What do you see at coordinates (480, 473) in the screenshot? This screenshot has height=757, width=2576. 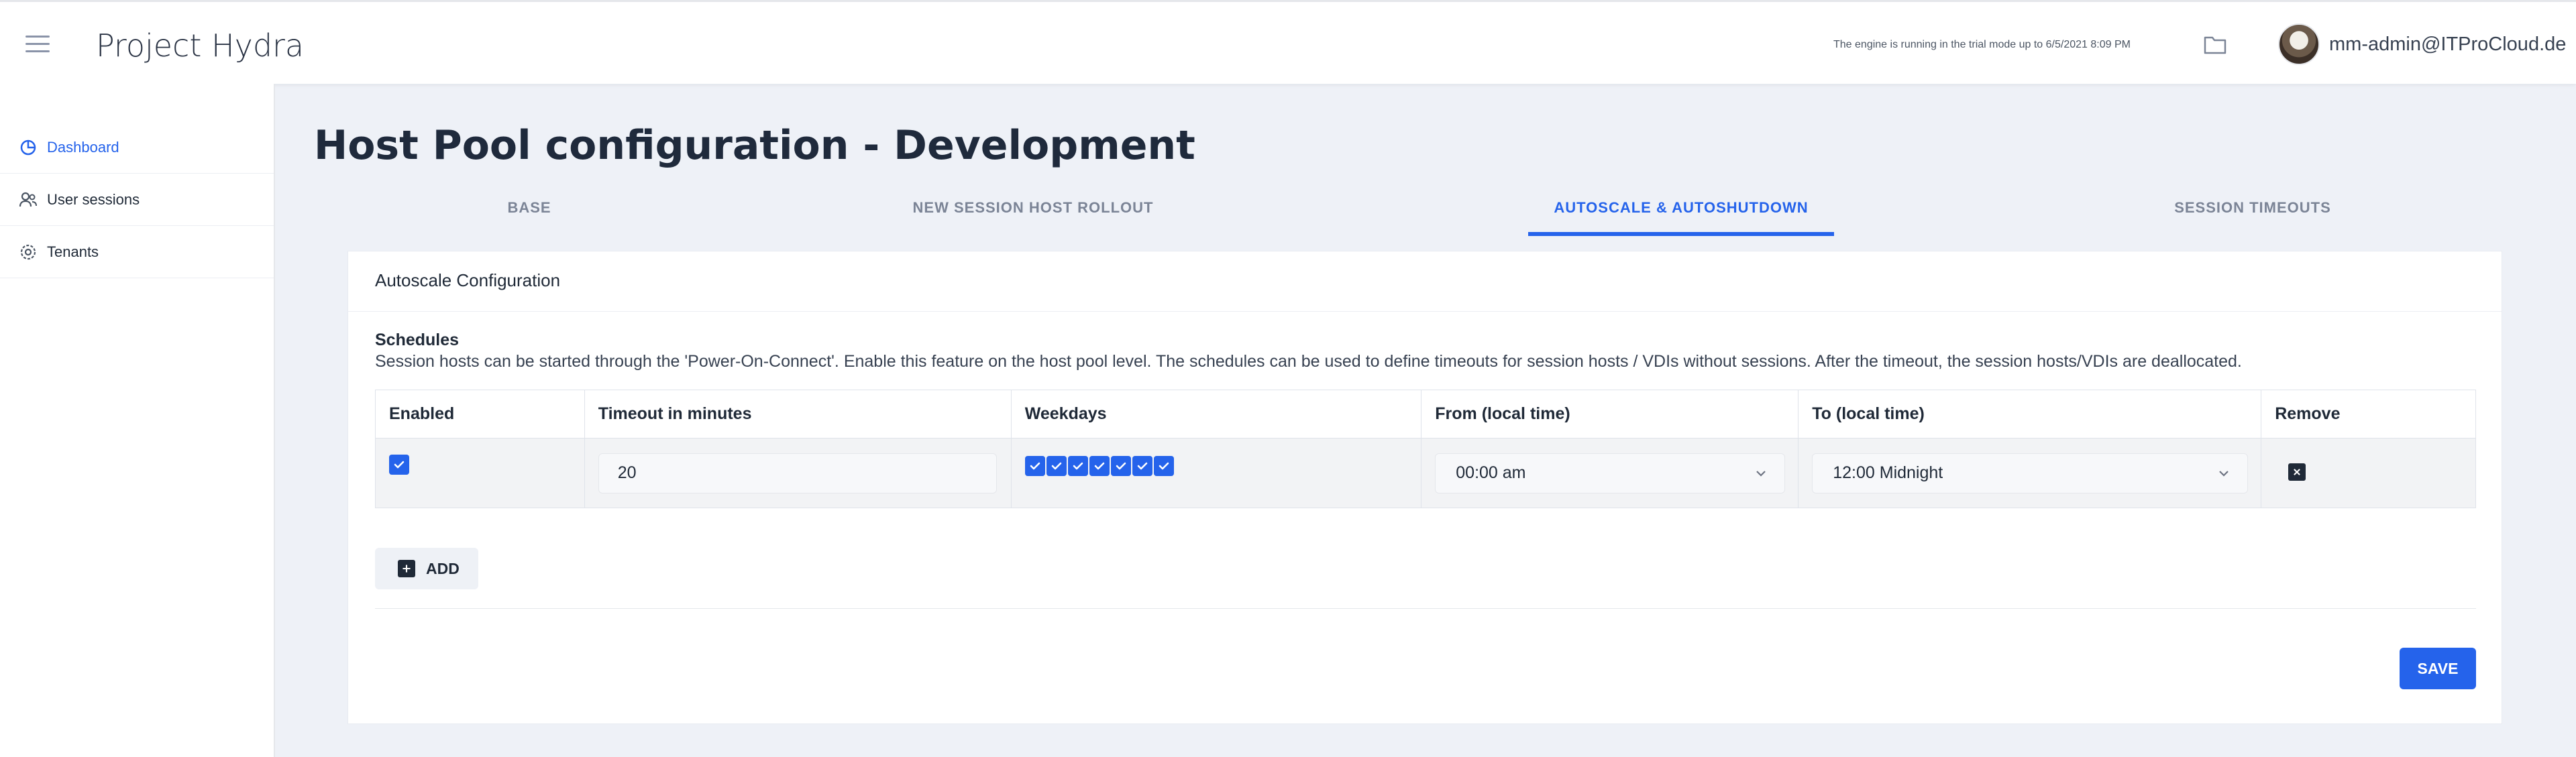 I see `enabled-cell` at bounding box center [480, 473].